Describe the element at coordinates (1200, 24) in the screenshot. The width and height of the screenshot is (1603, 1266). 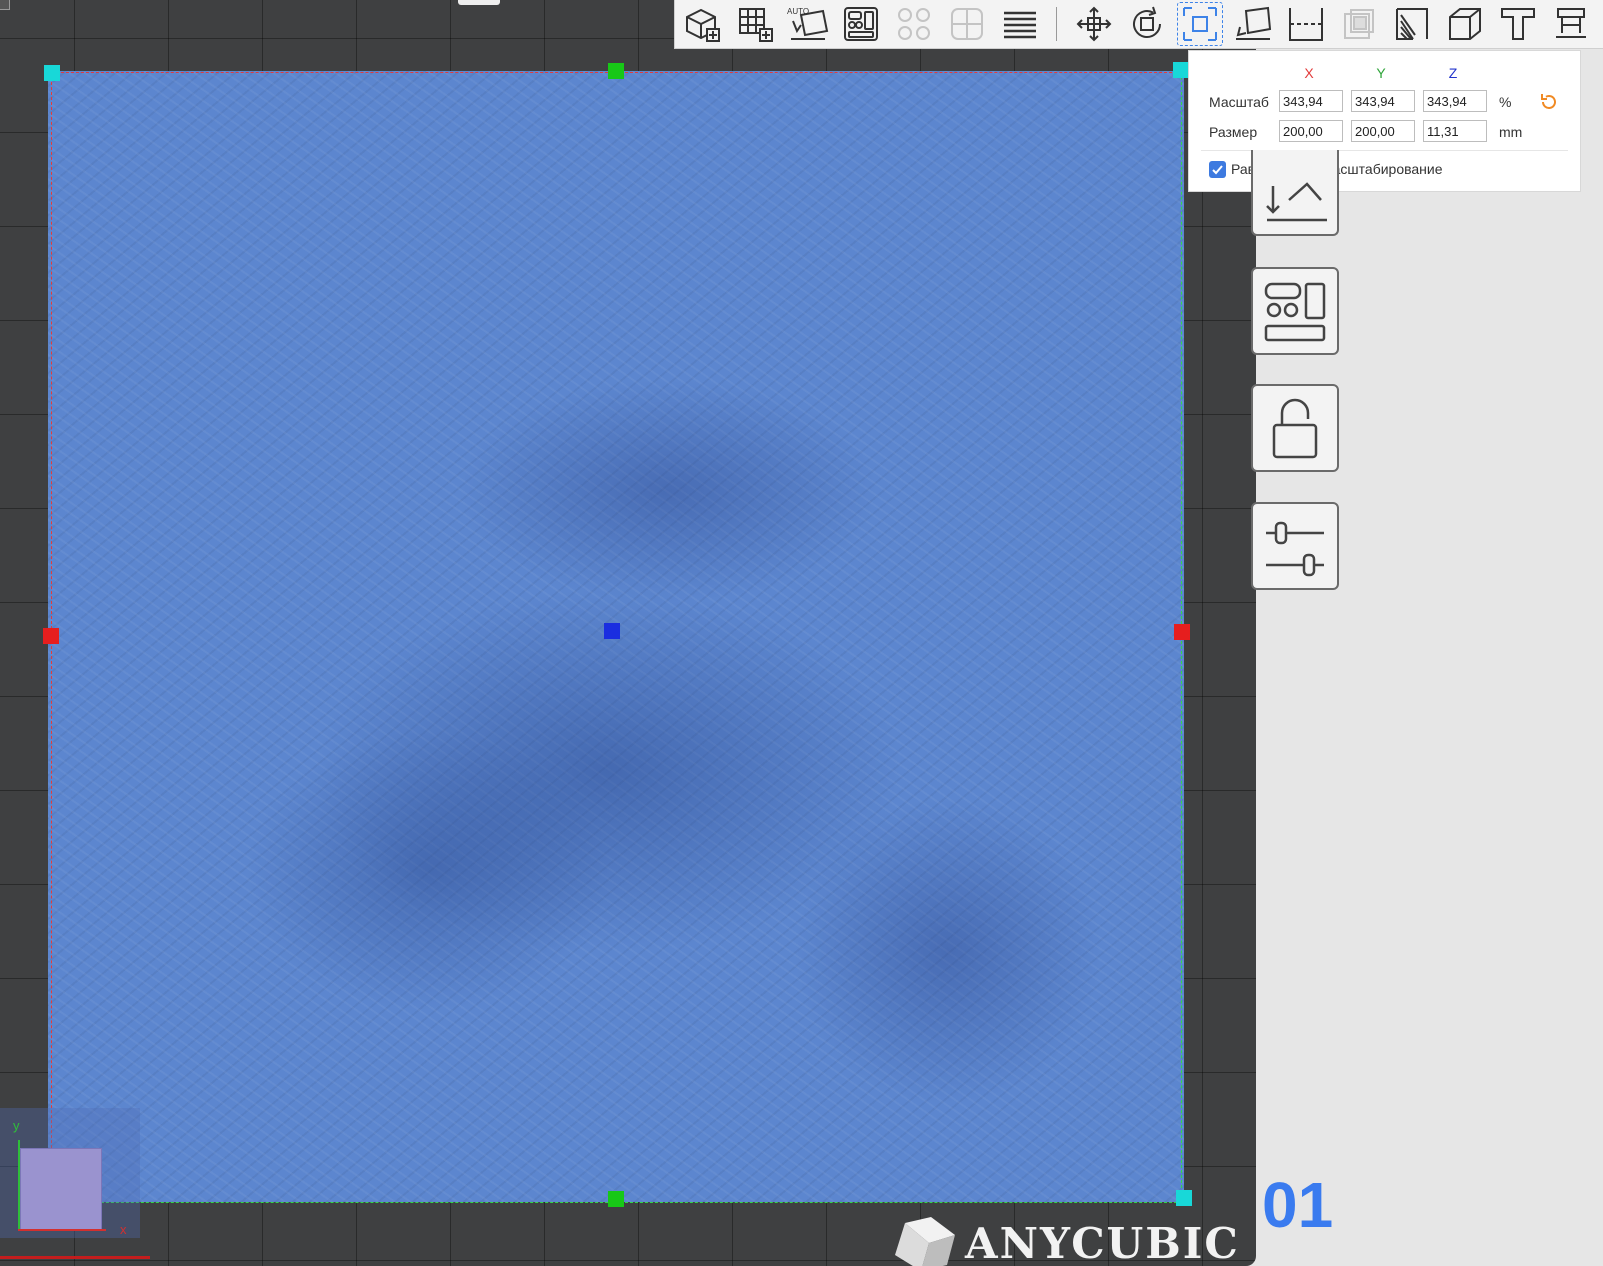
I see `scale-icon` at that location.